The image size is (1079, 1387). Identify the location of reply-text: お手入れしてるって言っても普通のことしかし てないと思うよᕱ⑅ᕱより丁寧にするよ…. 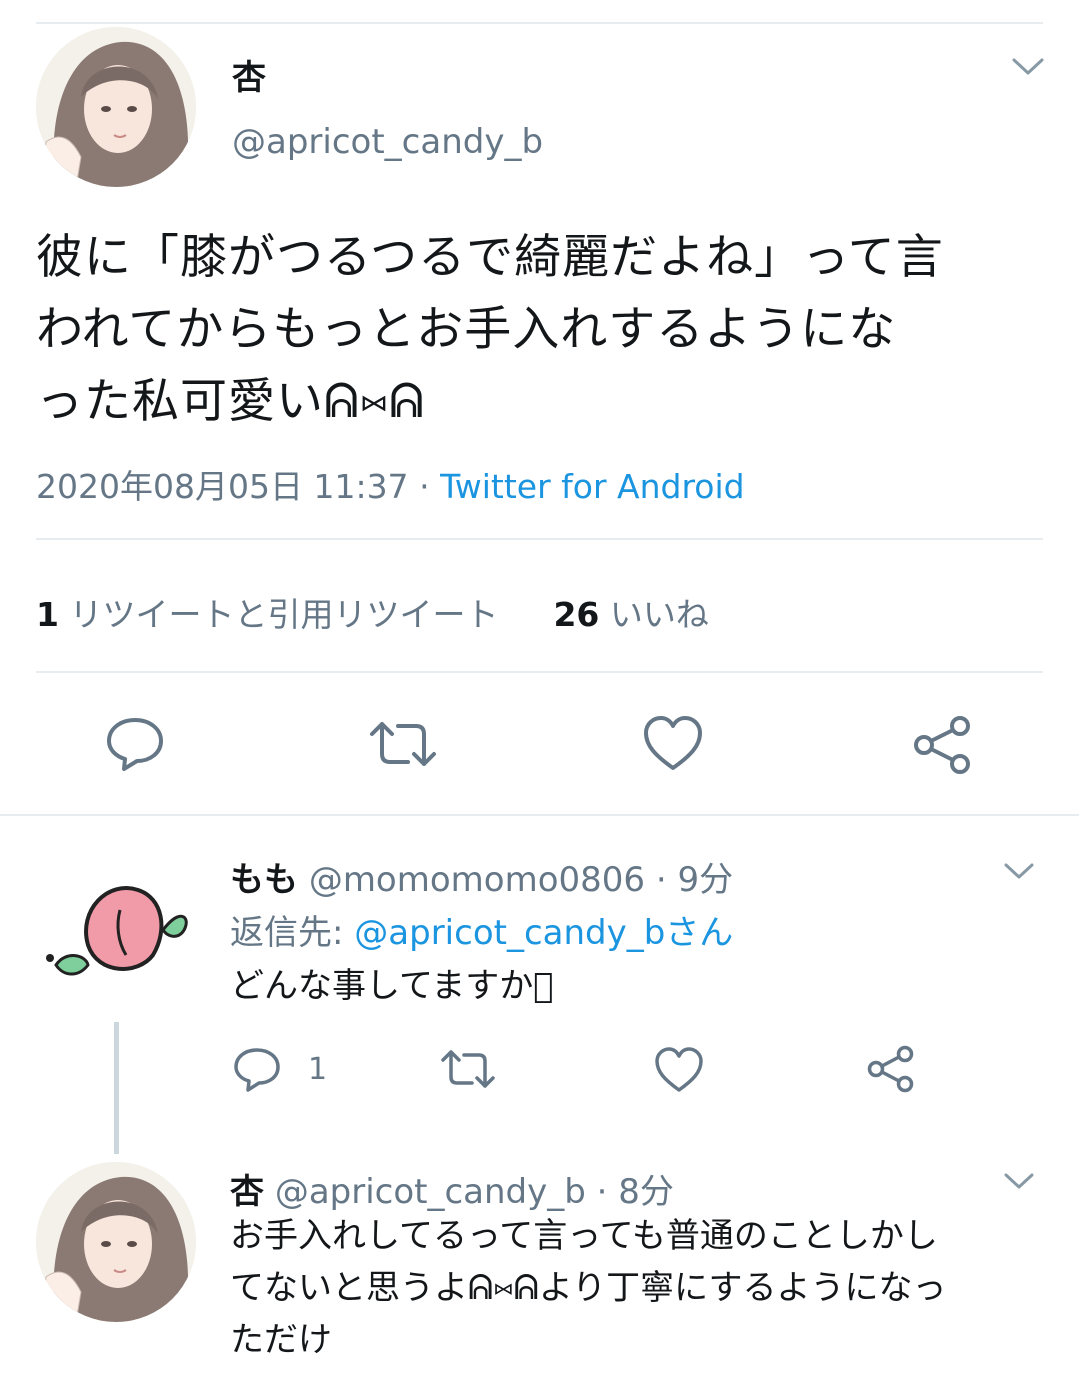
(588, 1288).